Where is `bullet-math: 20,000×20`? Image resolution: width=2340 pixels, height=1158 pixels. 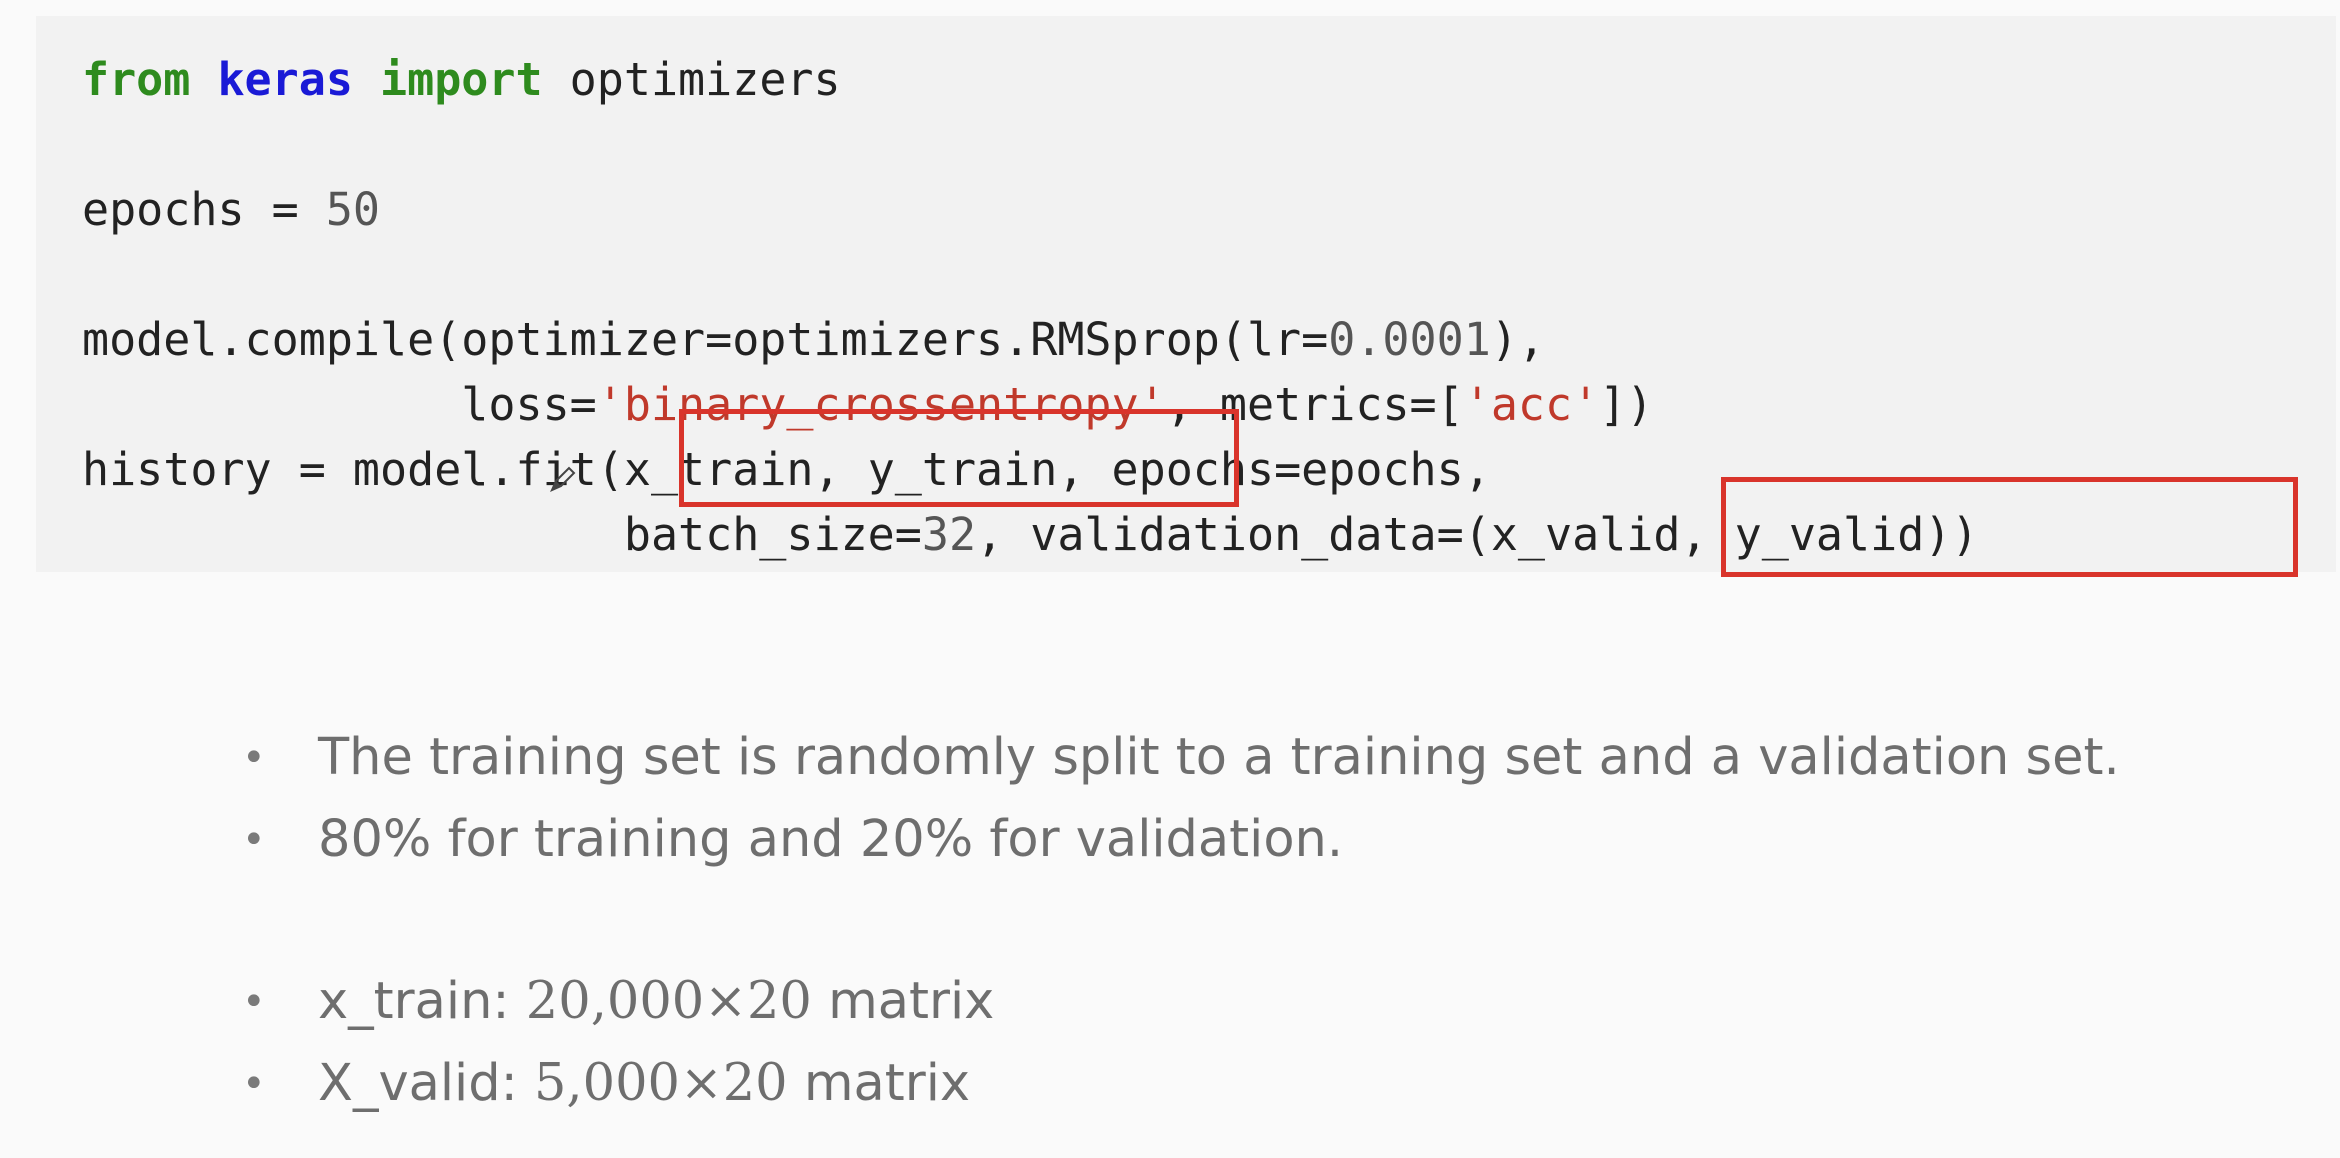 bullet-math: 20,000×20 is located at coordinates (668, 1001).